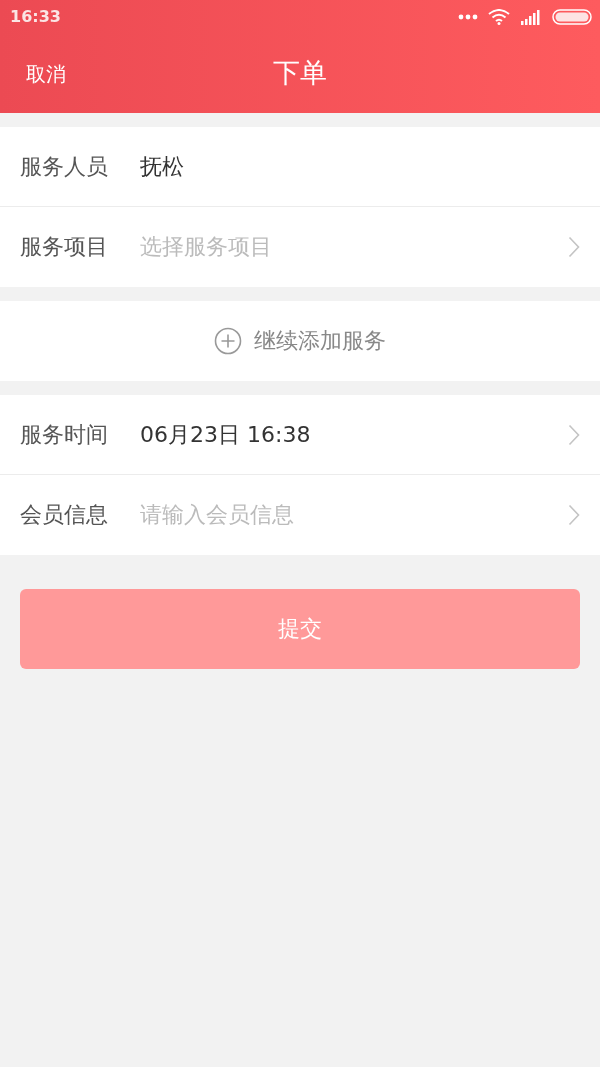 The width and height of the screenshot is (600, 1067). I want to click on field-label: 服务人员, so click(64, 166).